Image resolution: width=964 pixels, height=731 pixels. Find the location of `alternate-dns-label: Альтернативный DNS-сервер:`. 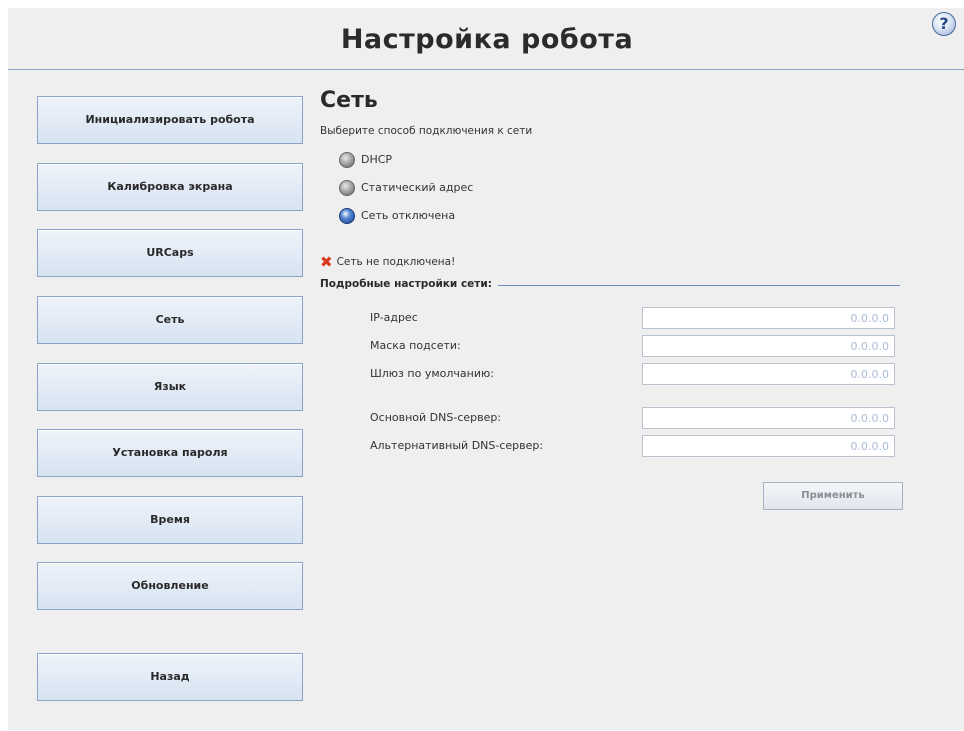

alternate-dns-label: Альтернативный DNS-сервер: is located at coordinates (457, 445).